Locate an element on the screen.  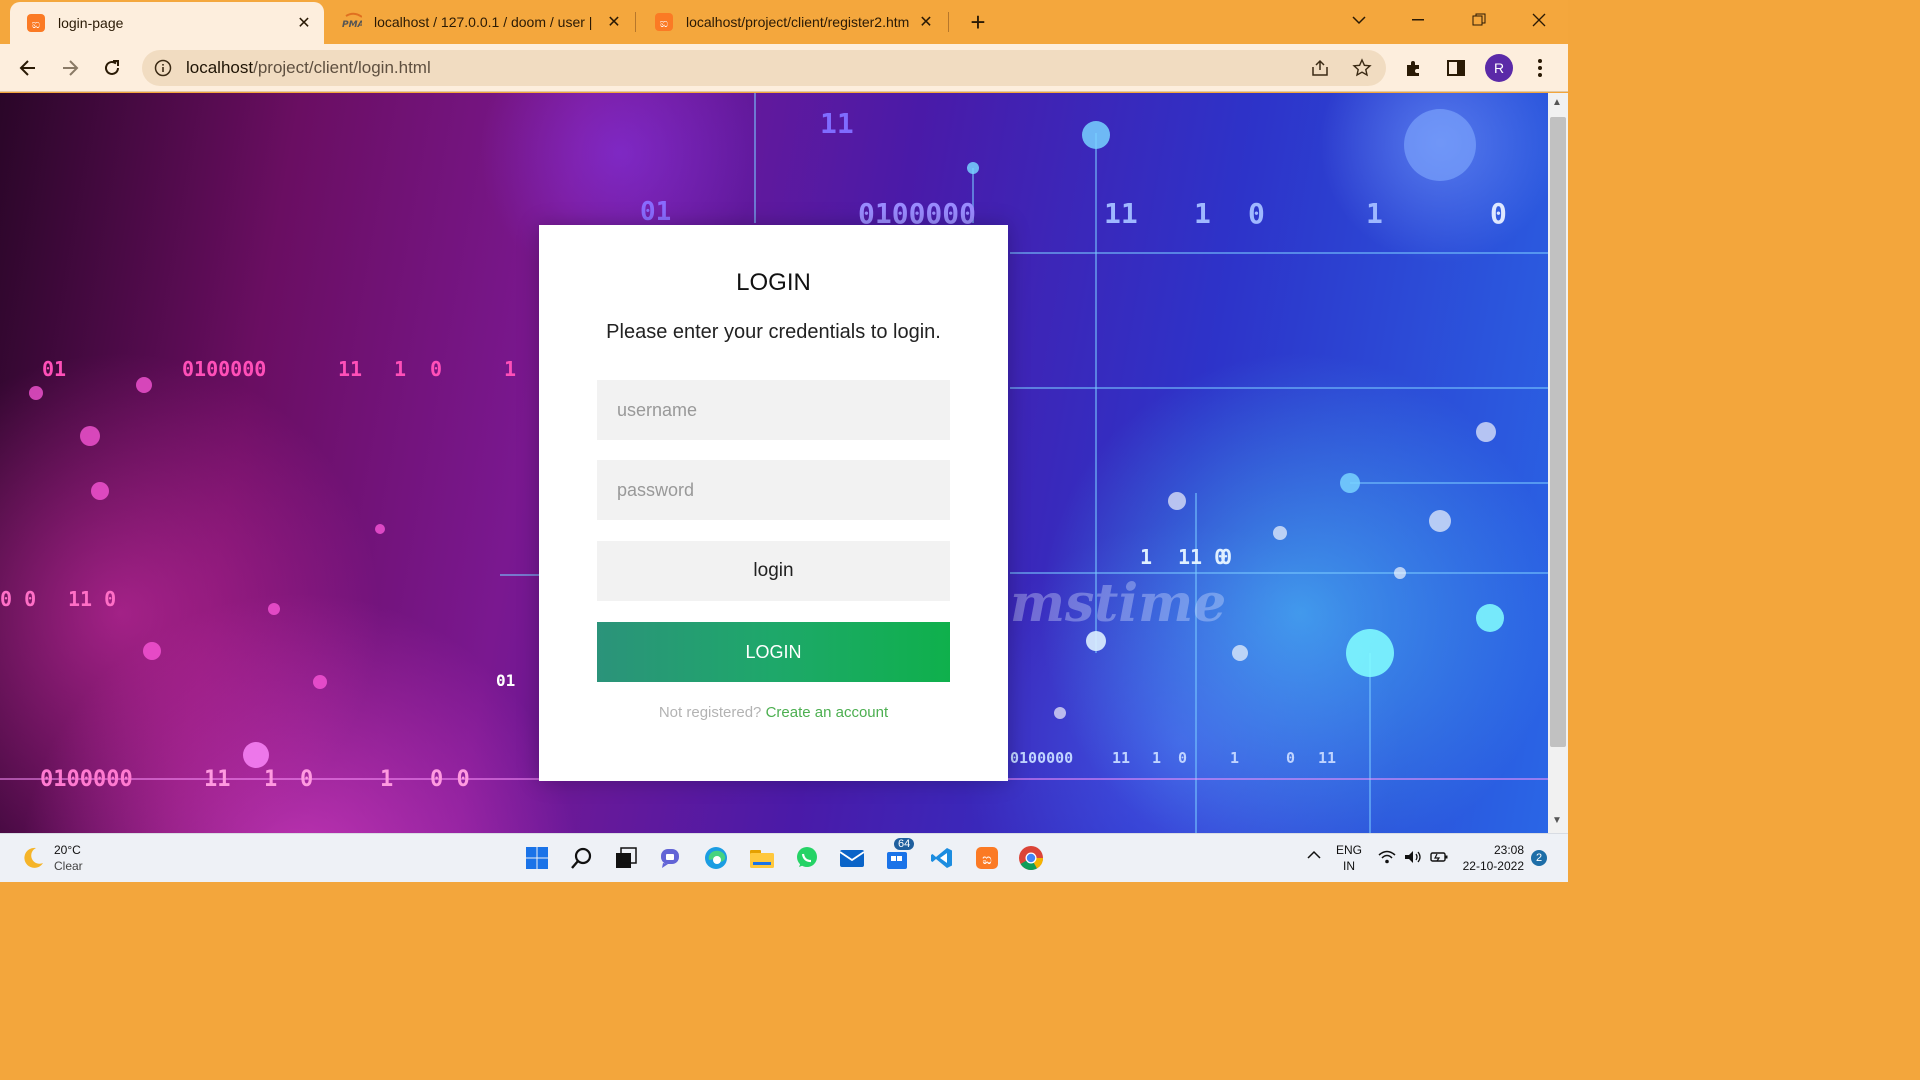
menu-button is located at coordinates (1540, 68).